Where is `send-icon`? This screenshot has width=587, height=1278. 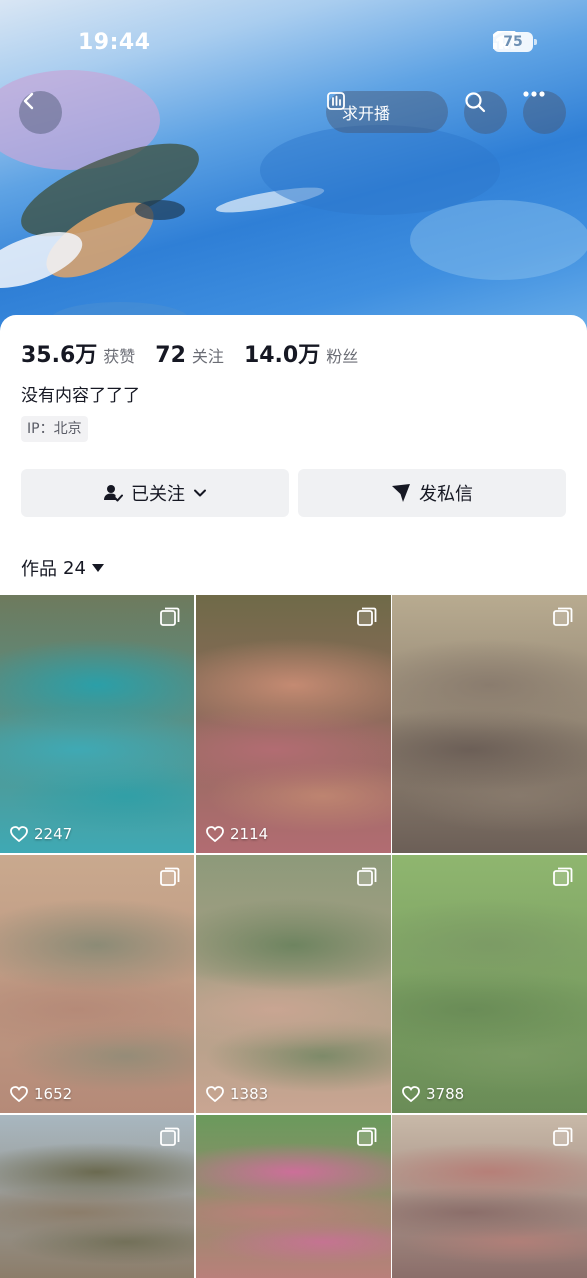
send-icon is located at coordinates (401, 493).